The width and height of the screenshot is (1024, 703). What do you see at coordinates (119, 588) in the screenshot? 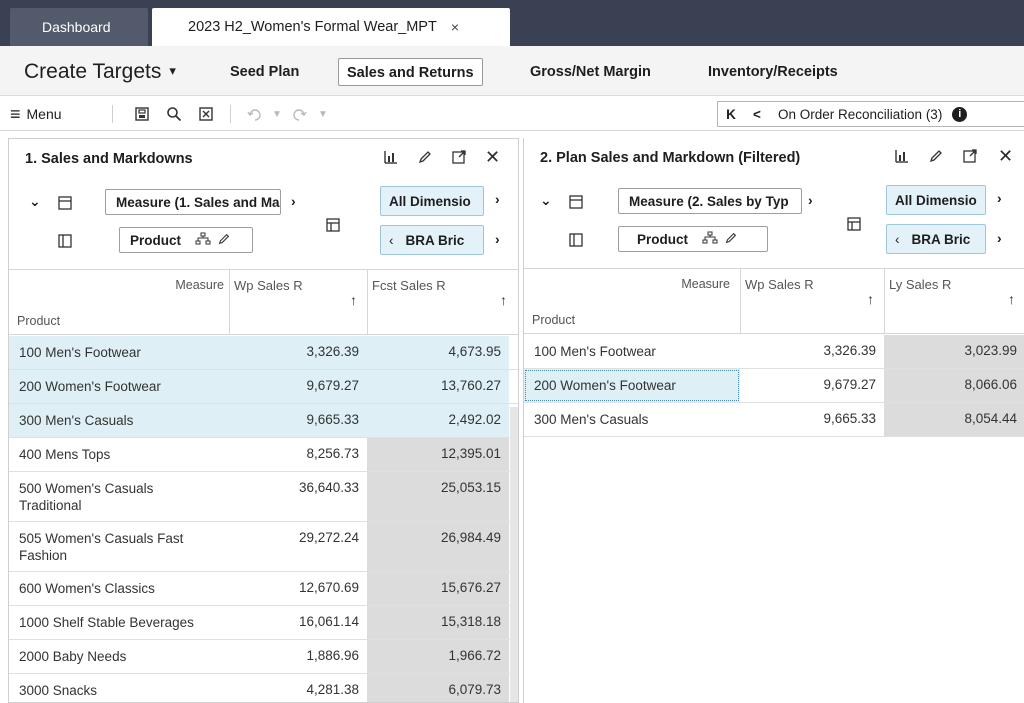
I see `row-label: 600 Women's Classics` at bounding box center [119, 588].